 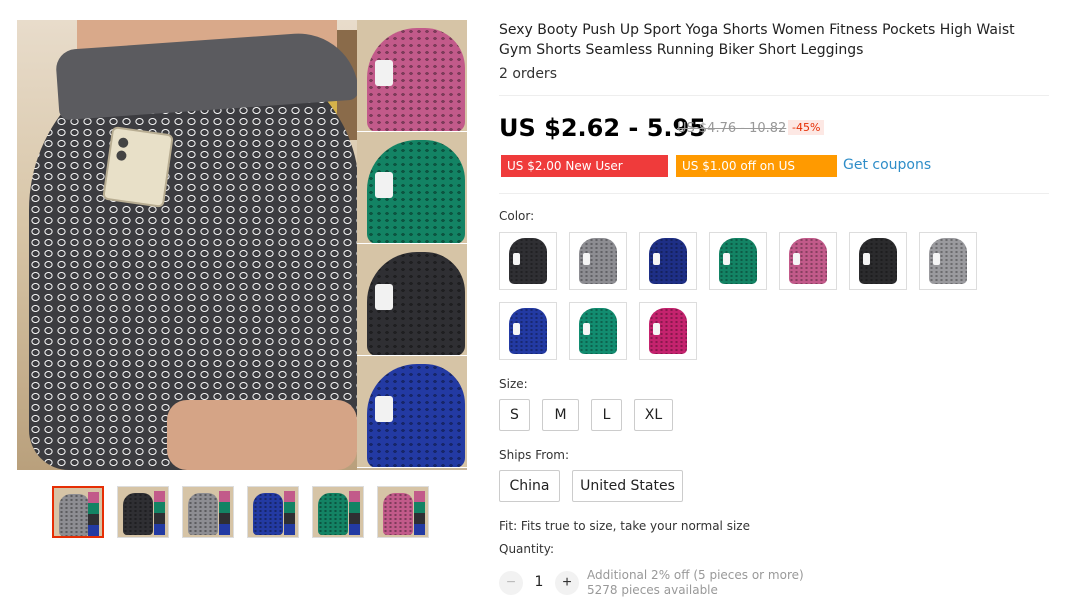 I want to click on thumbnail-strip, so click(x=240, y=512).